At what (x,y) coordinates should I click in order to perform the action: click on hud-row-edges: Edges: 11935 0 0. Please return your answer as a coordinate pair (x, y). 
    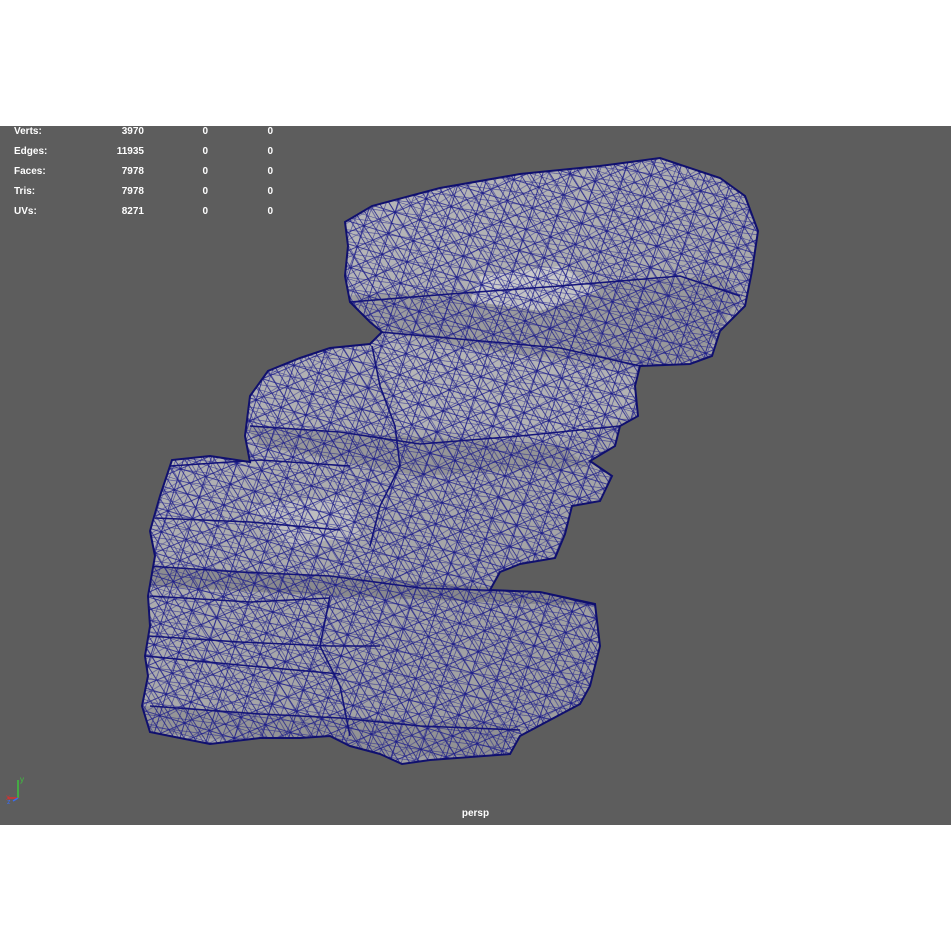
    Looking at the image, I should click on (144, 156).